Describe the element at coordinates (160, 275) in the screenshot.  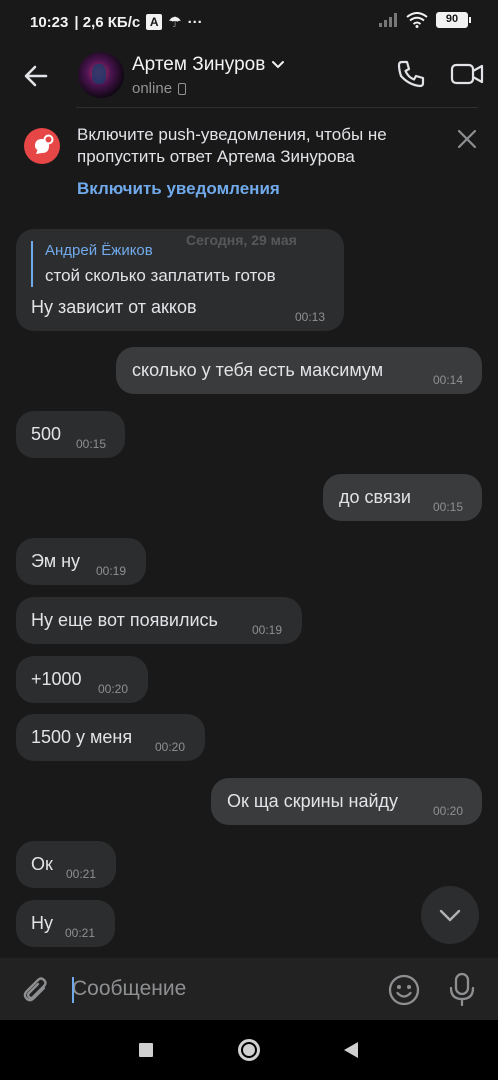
I see `reply-text: стой сколько заплатить готов` at that location.